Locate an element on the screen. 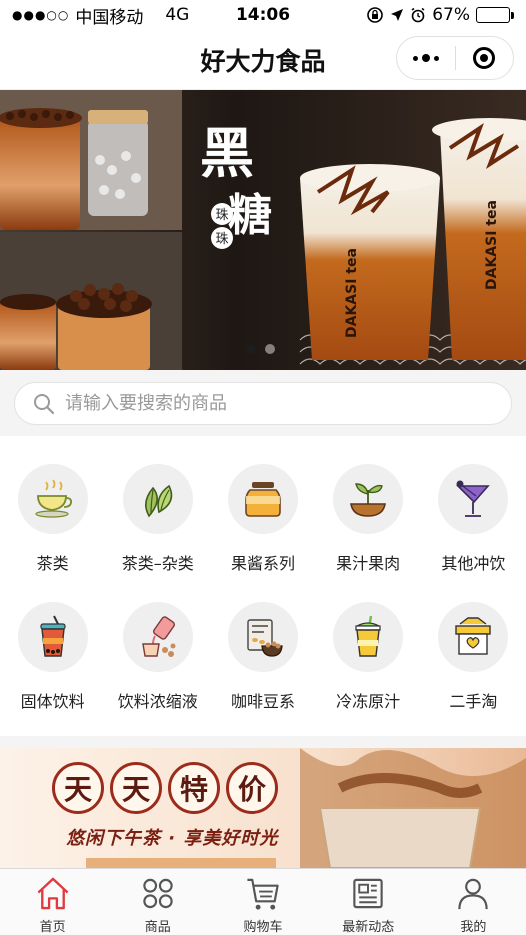  search-box is located at coordinates (263, 403).